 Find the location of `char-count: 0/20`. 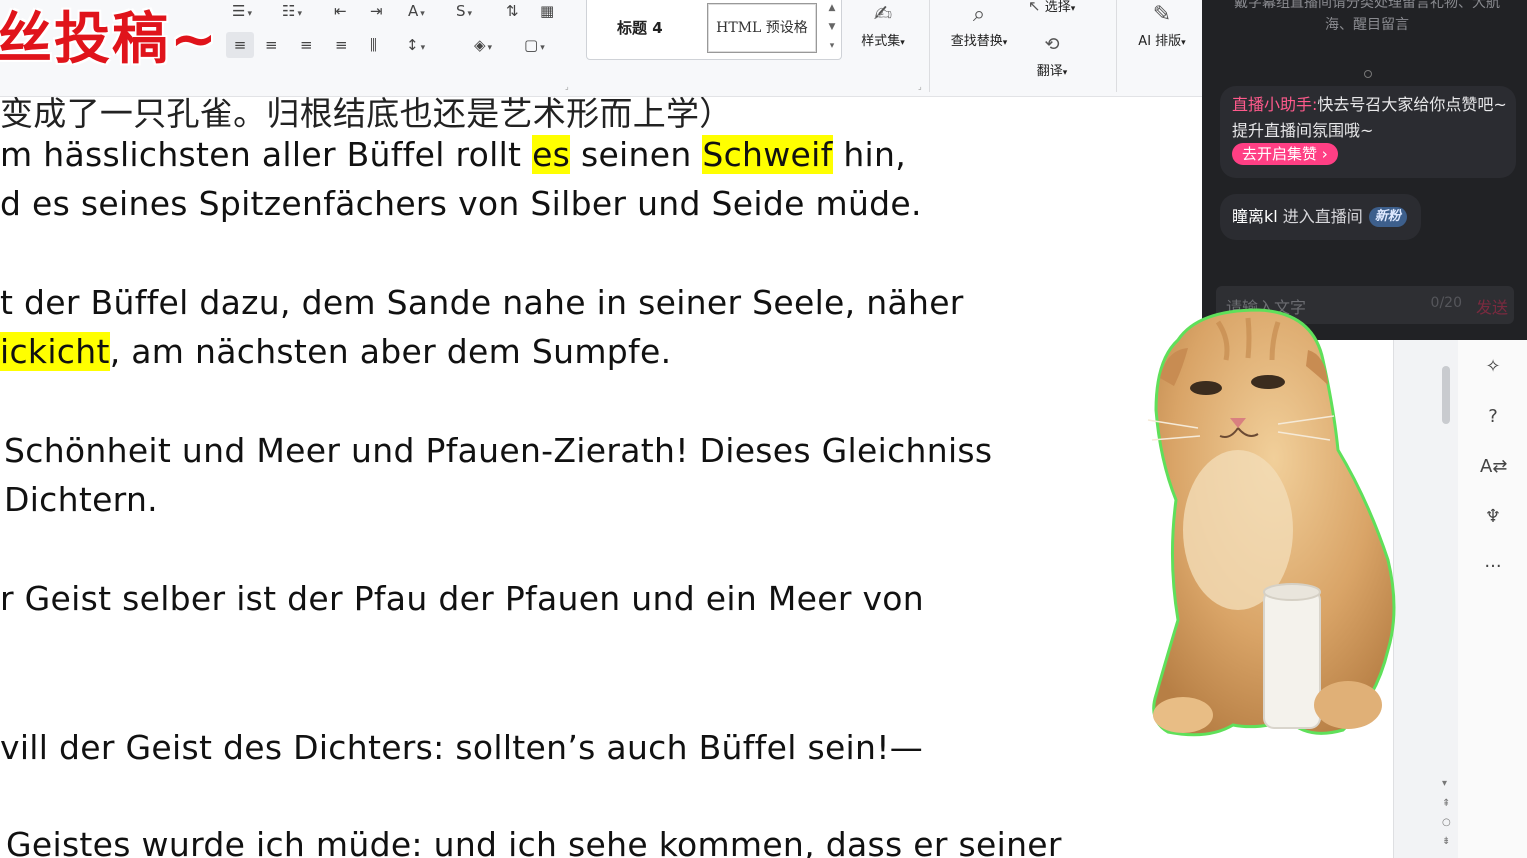

char-count: 0/20 is located at coordinates (1446, 303).